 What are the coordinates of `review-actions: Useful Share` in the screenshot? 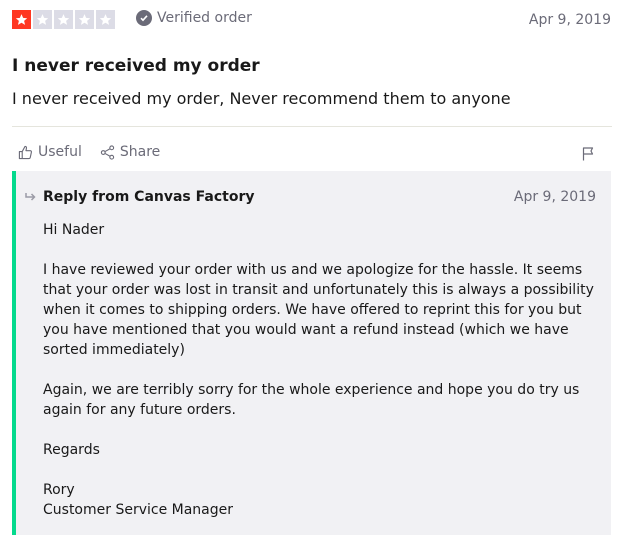 It's located at (89, 152).